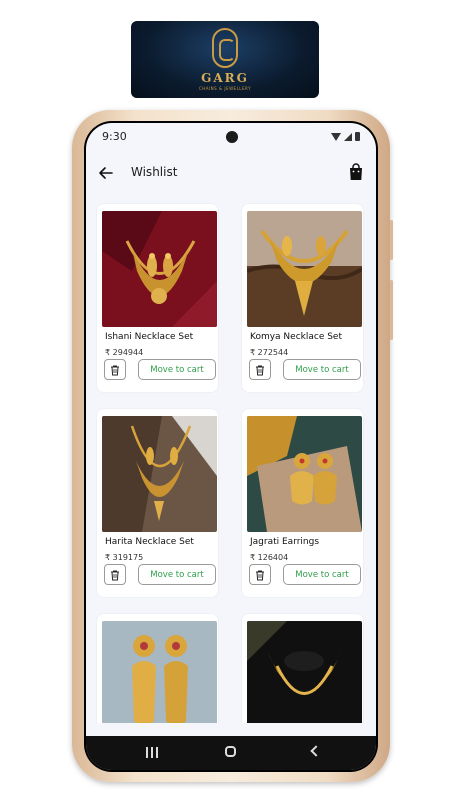 The image size is (451, 800). I want to click on status-time: 9:30, so click(114, 136).